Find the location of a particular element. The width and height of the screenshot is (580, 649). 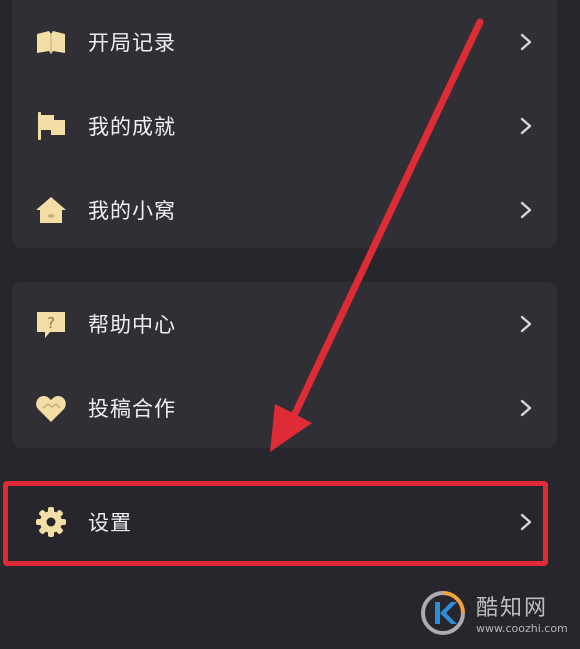

menu-item-label: 帮助中心 is located at coordinates (132, 325).